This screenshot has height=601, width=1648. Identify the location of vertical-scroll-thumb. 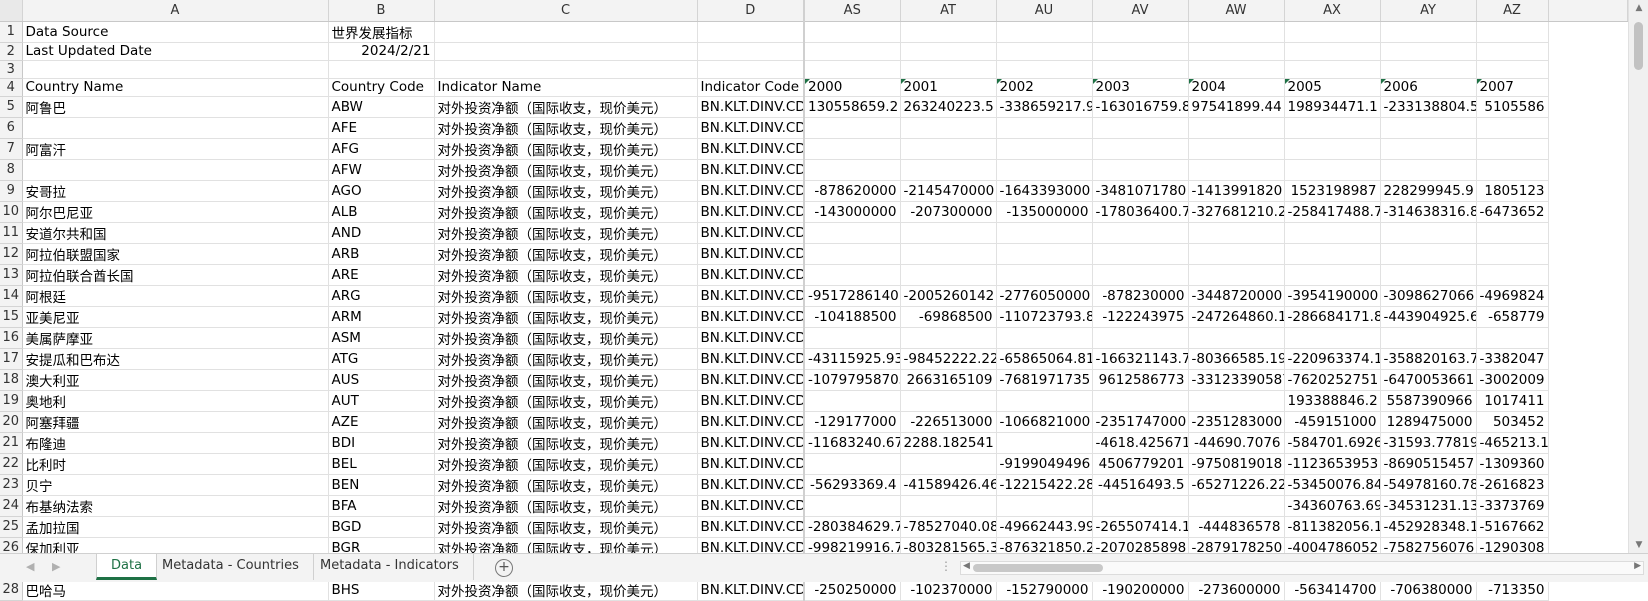
(1638, 46).